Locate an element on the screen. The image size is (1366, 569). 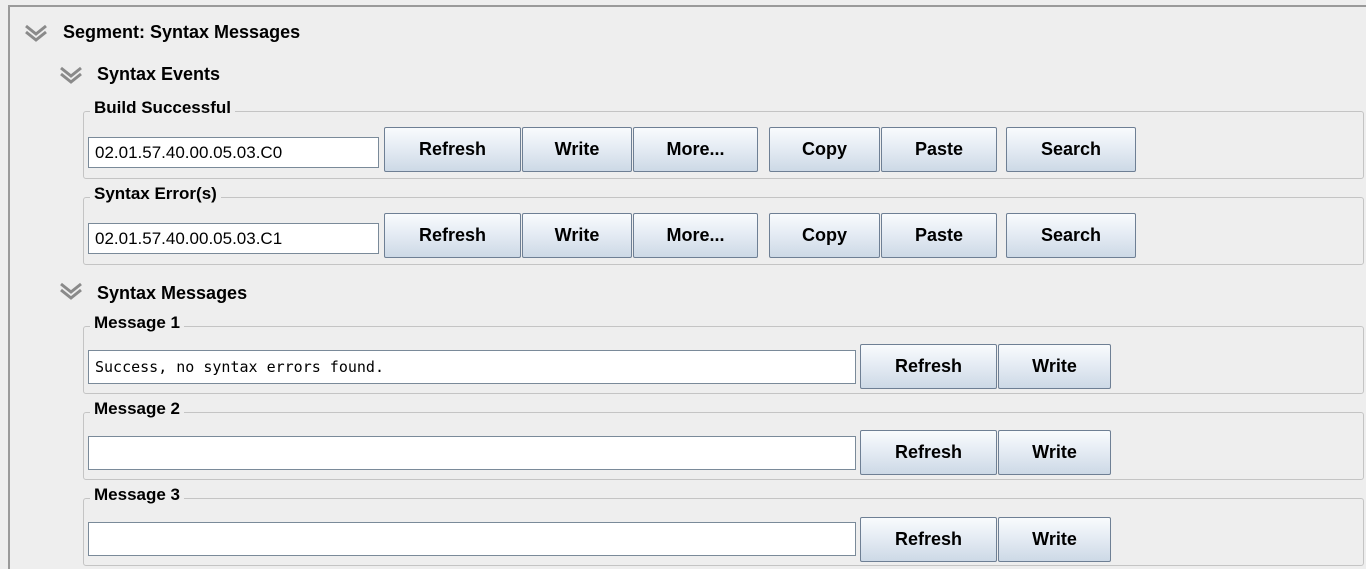
syntax-errors-value-field: 02.01.57.40.00.05.03.C1 is located at coordinates (233, 238).